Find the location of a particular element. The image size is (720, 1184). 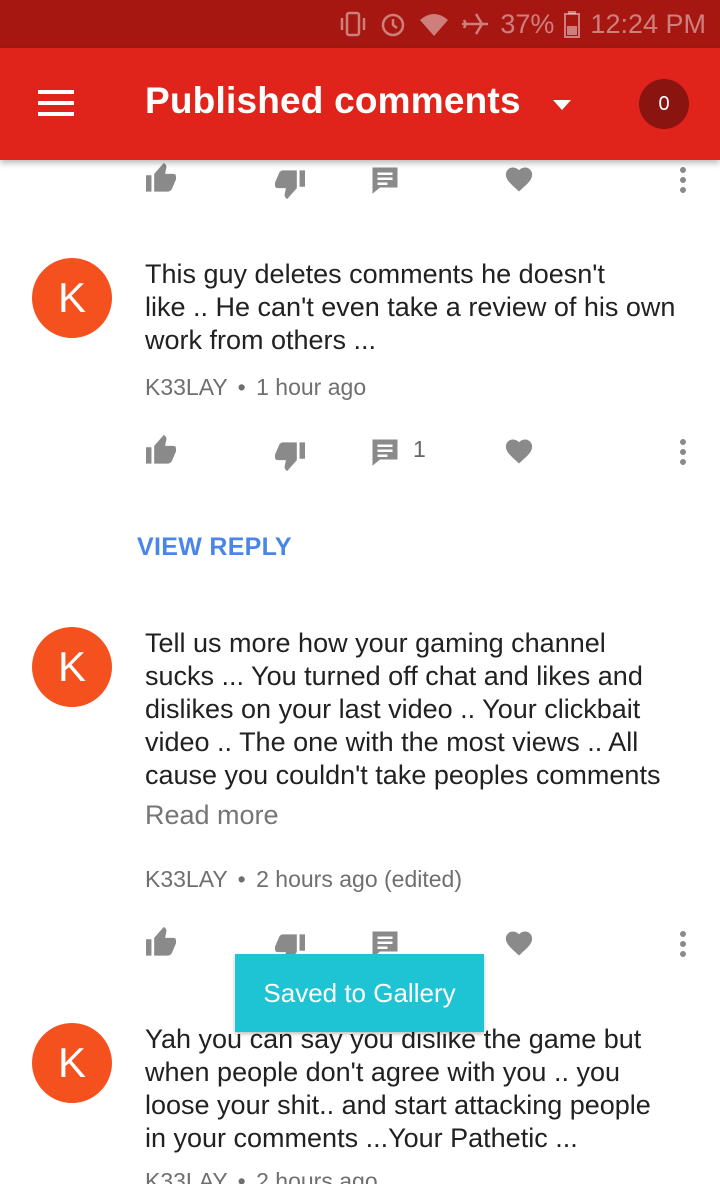

status-bar: 37% 12:24 PM is located at coordinates (360, 24).